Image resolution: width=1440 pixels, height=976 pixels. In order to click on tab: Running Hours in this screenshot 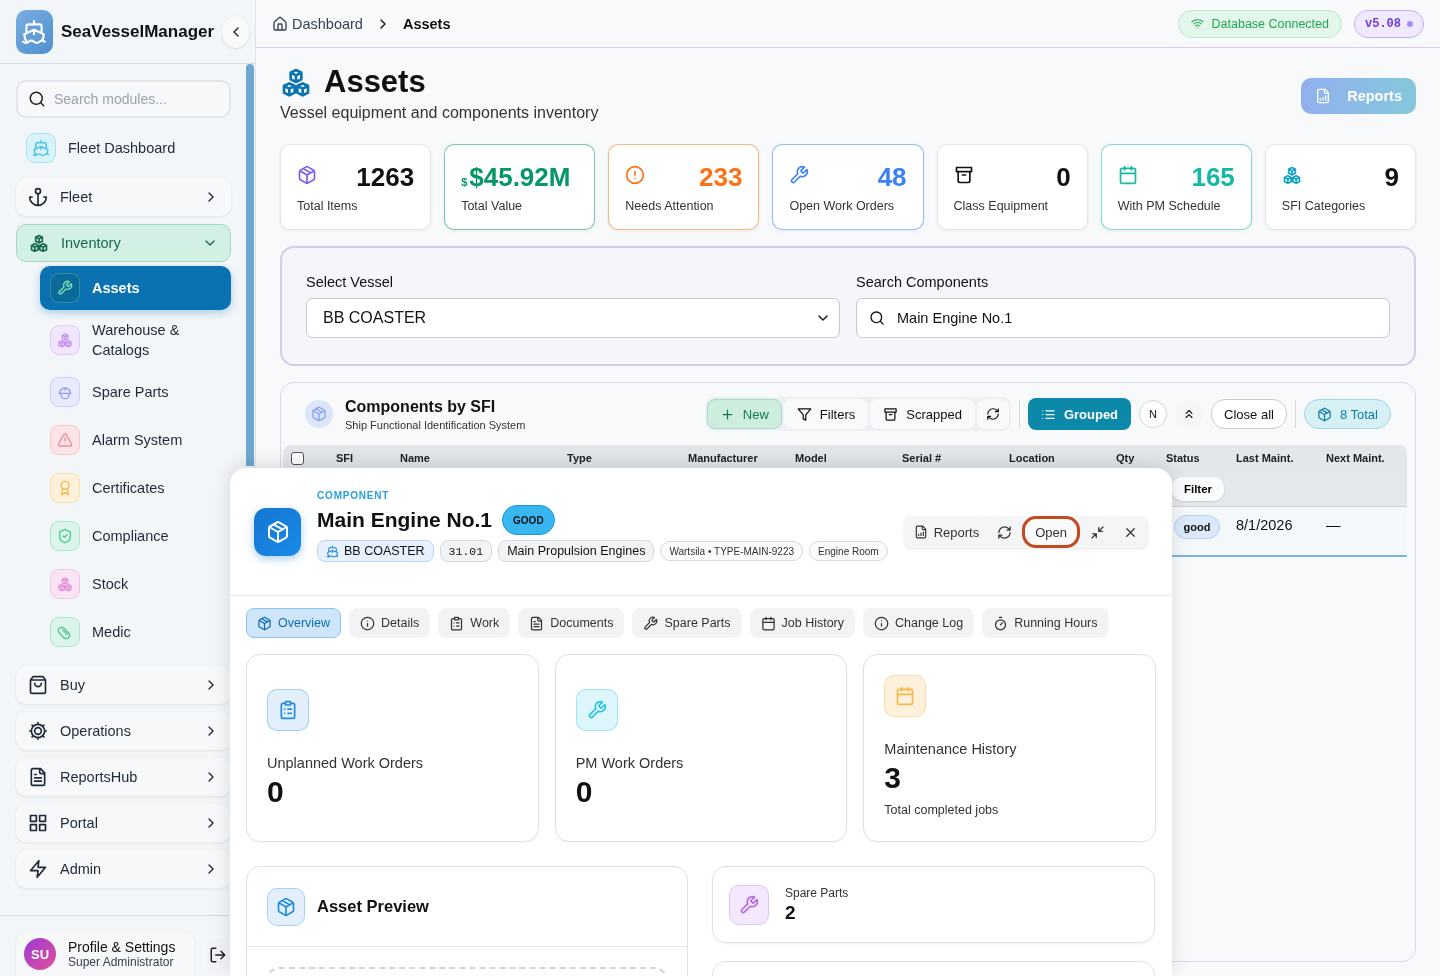, I will do `click(1045, 623)`.